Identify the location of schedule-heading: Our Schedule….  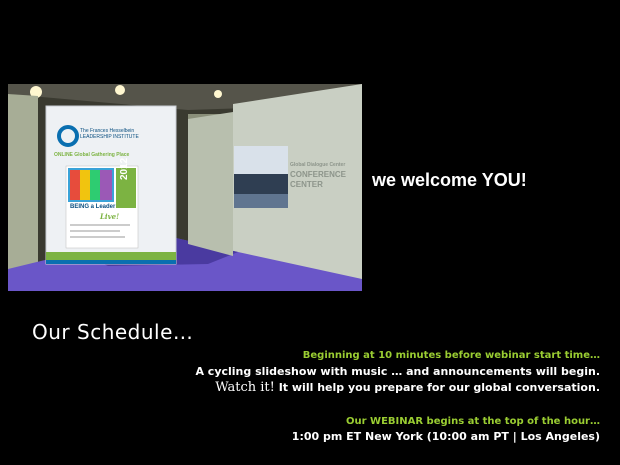
(113, 332).